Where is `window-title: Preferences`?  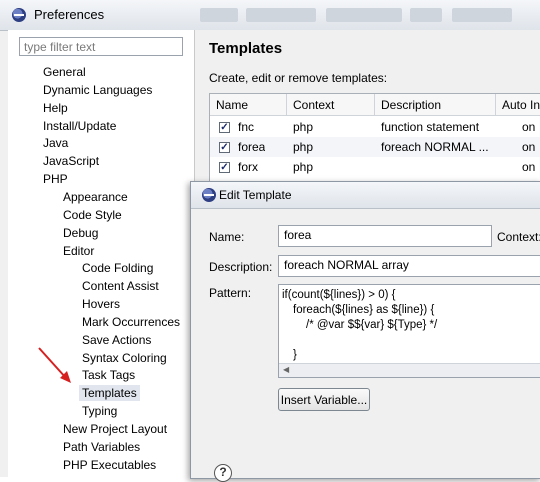
window-title: Preferences is located at coordinates (69, 14).